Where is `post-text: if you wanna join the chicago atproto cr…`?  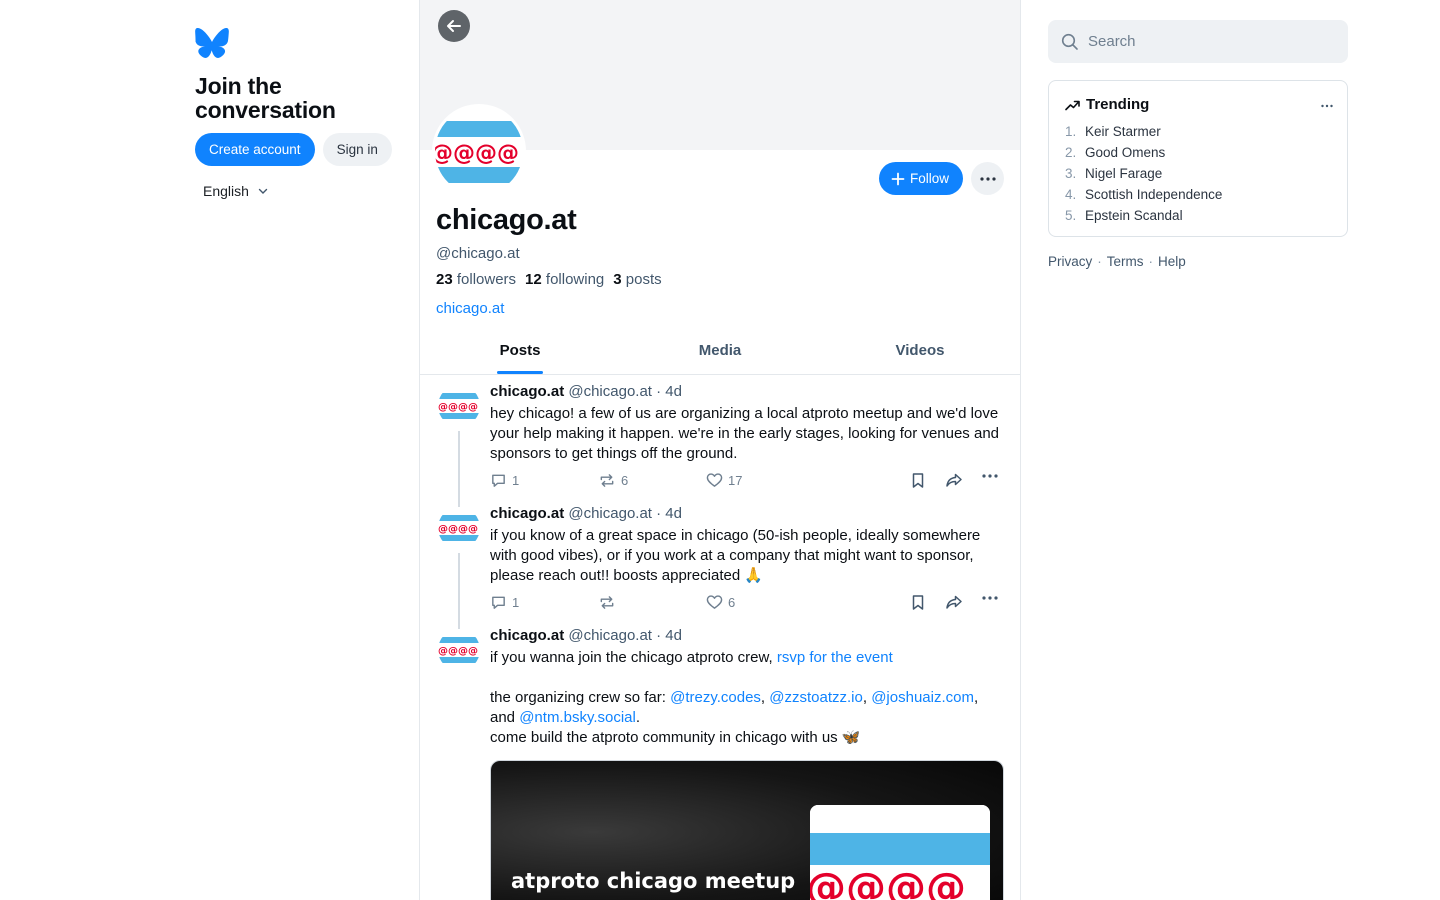 post-text: if you wanna join the chicago atproto cr… is located at coordinates (734, 697).